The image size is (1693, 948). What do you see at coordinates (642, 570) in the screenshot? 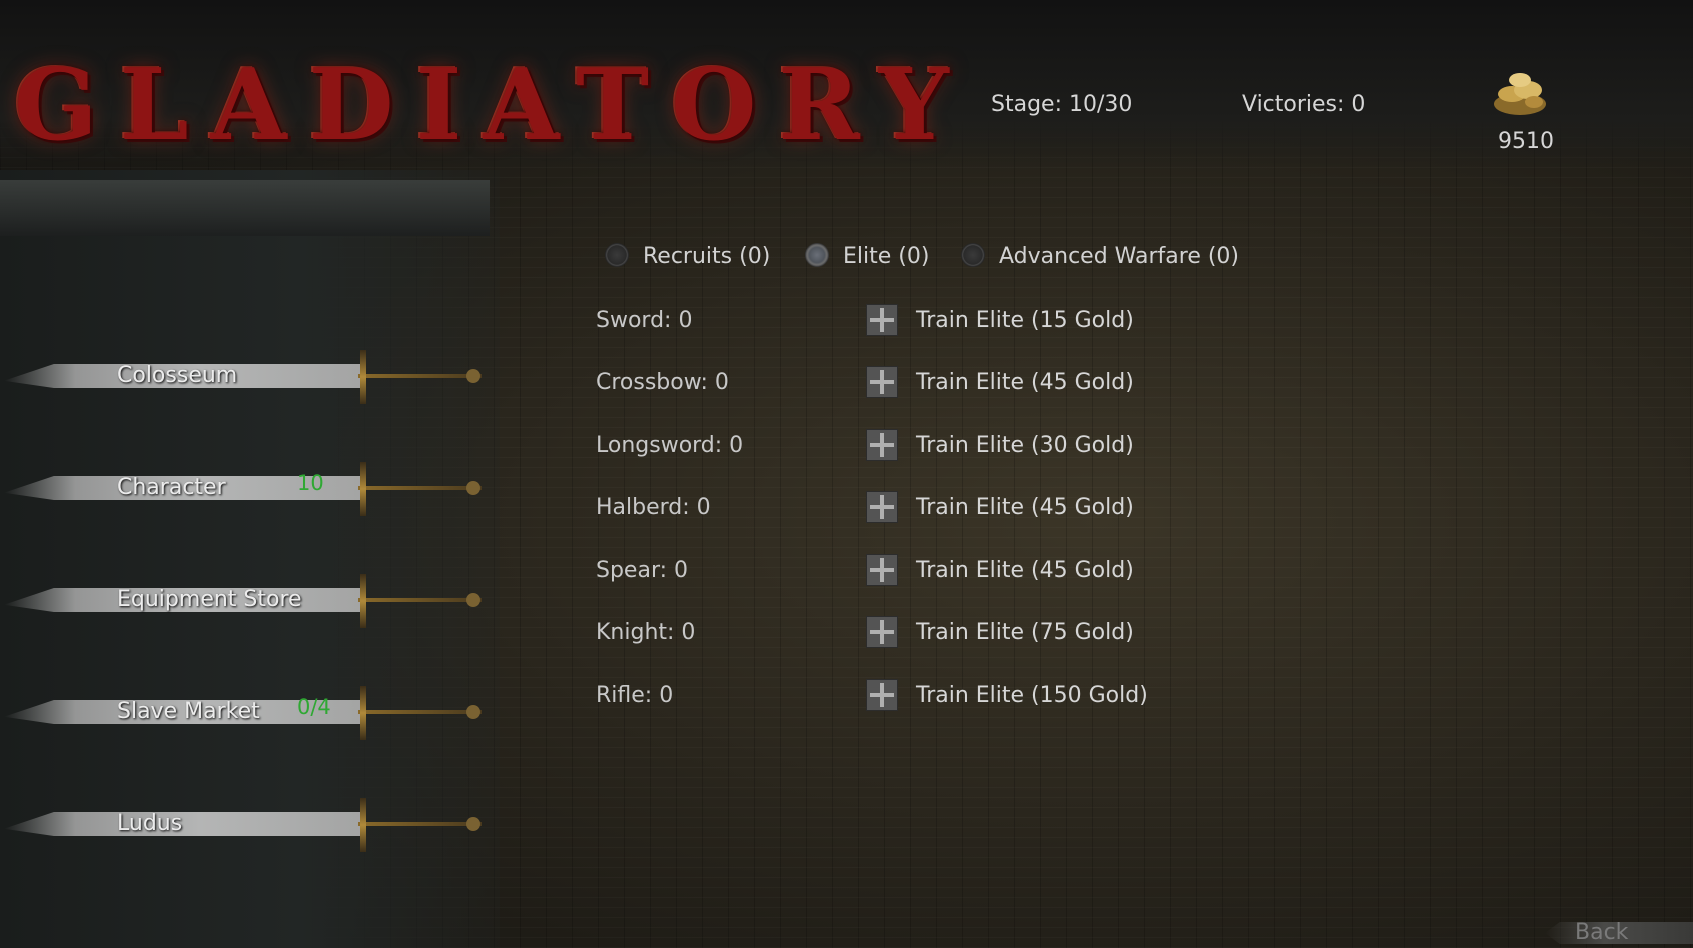
I see `unit-count: Spear: 0` at bounding box center [642, 570].